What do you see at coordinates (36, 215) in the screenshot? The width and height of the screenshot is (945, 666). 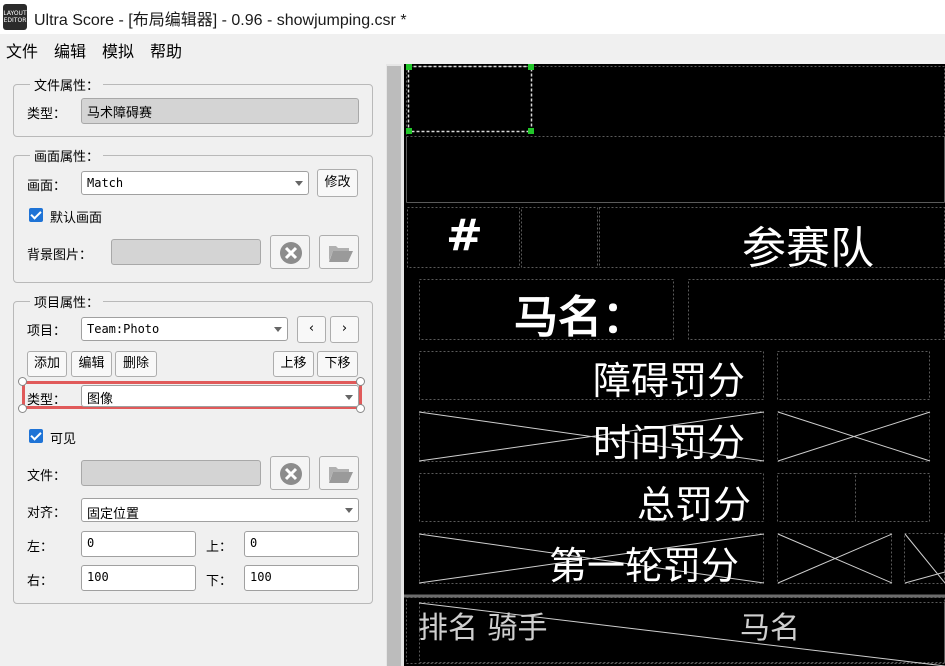 I see `default-screen-checkbox` at bounding box center [36, 215].